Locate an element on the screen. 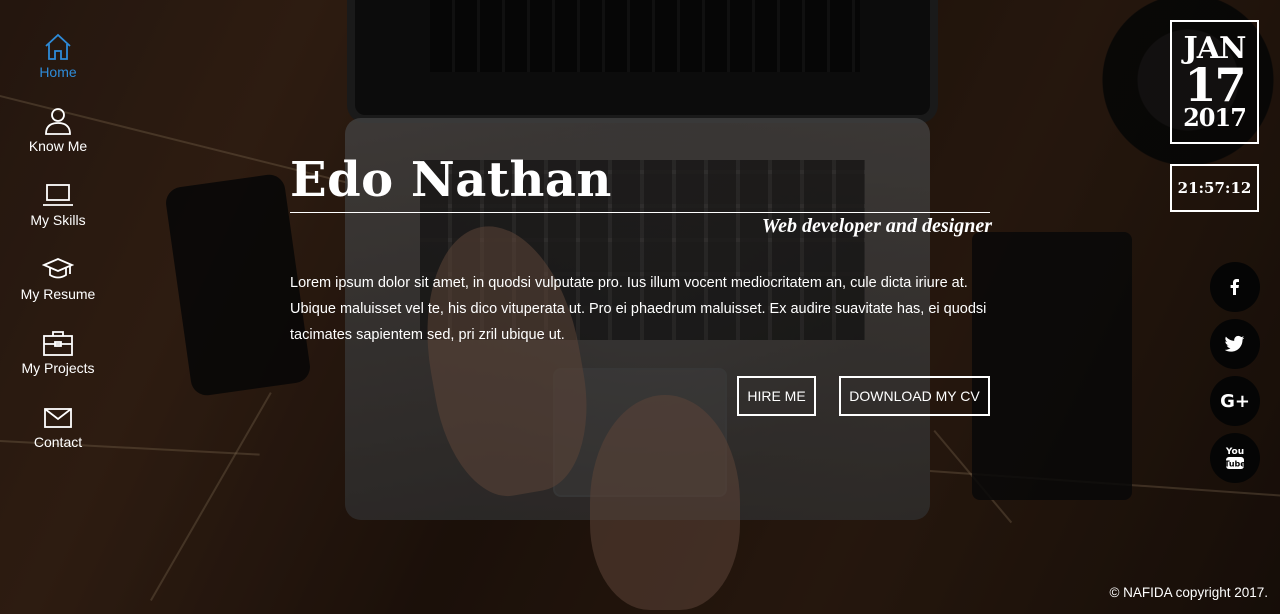  hero-subtitle: Web developer and designer is located at coordinates (876, 226).